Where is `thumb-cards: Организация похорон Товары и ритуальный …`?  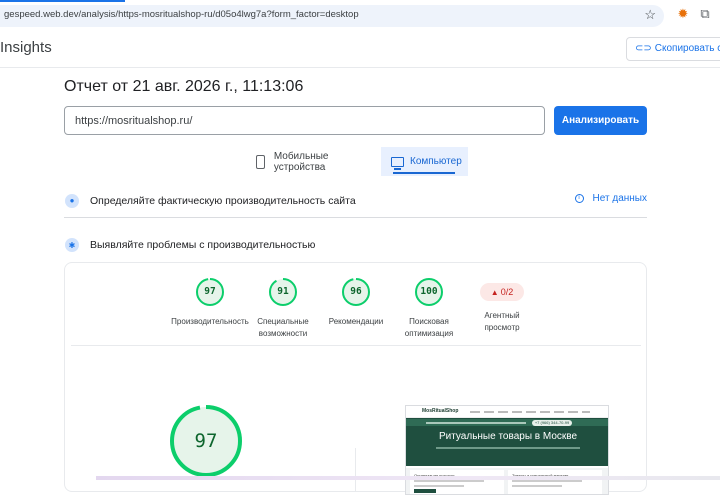
thumb-cards: Организация похорон Товары и ритуальный … is located at coordinates (507, 481).